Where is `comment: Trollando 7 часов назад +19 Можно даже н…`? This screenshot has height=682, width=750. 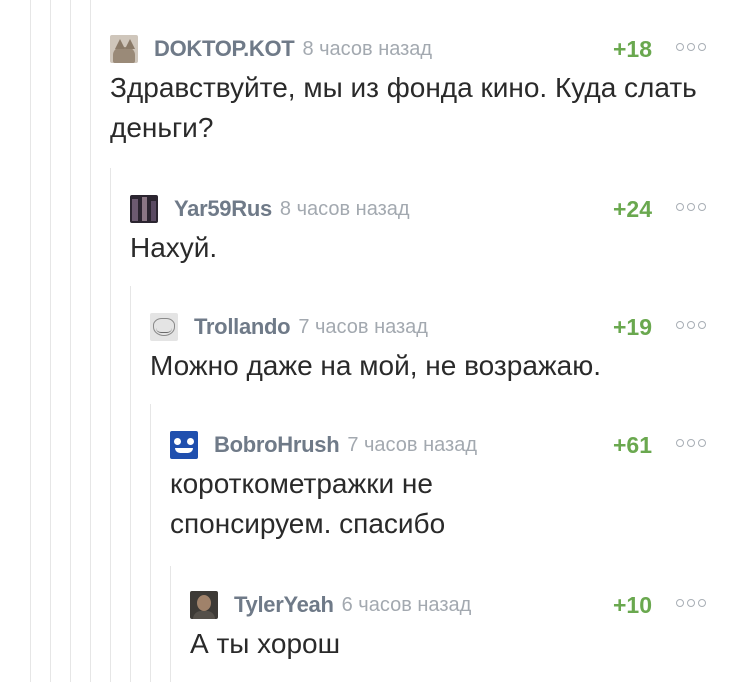
comment: Trollando 7 часов назад +19 Можно даже н… is located at coordinates (428, 349).